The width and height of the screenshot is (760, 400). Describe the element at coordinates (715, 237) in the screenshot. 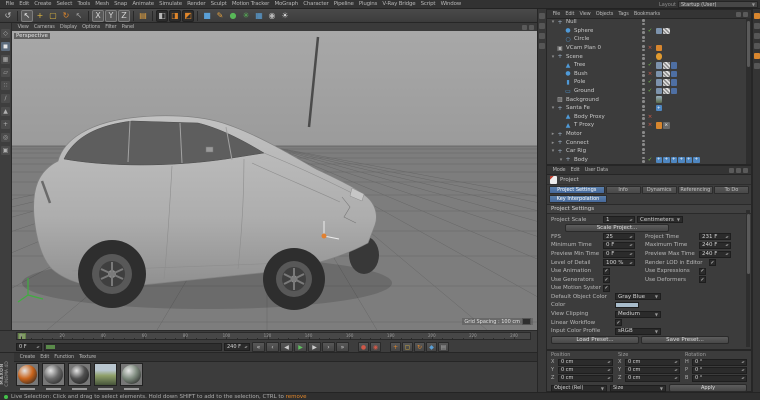

I see `project-time-field: 231 F ▴▾` at that location.